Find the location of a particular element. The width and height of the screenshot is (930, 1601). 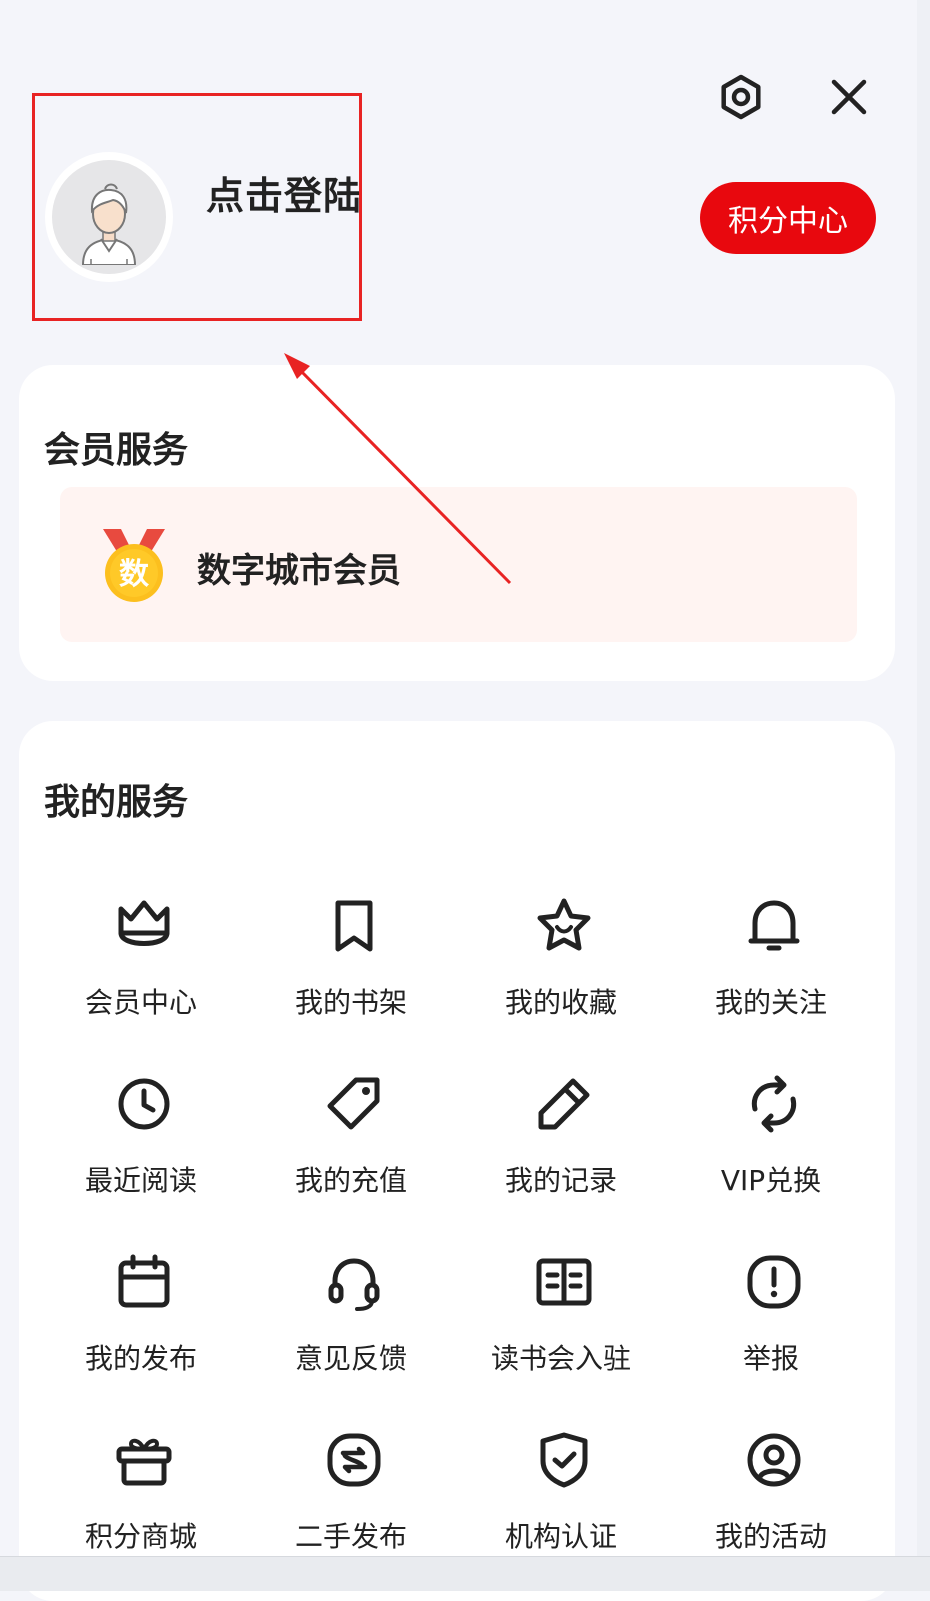

annotation-highlight-box is located at coordinates (197, 207).